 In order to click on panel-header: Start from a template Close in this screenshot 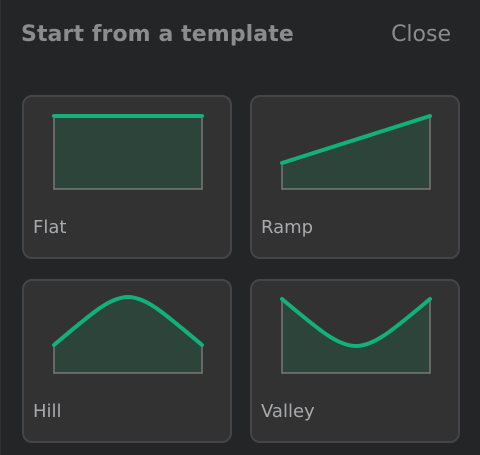, I will do `click(236, 39)`.